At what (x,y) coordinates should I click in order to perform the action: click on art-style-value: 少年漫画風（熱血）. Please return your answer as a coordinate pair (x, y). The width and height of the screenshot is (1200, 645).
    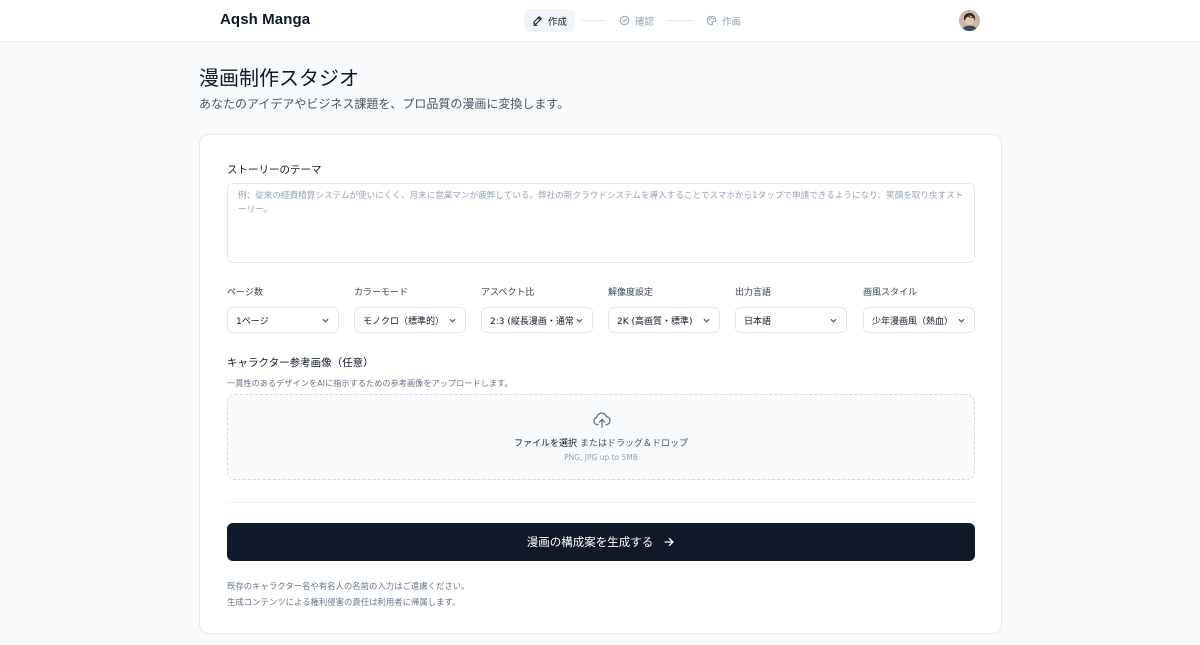
    Looking at the image, I should click on (913, 321).